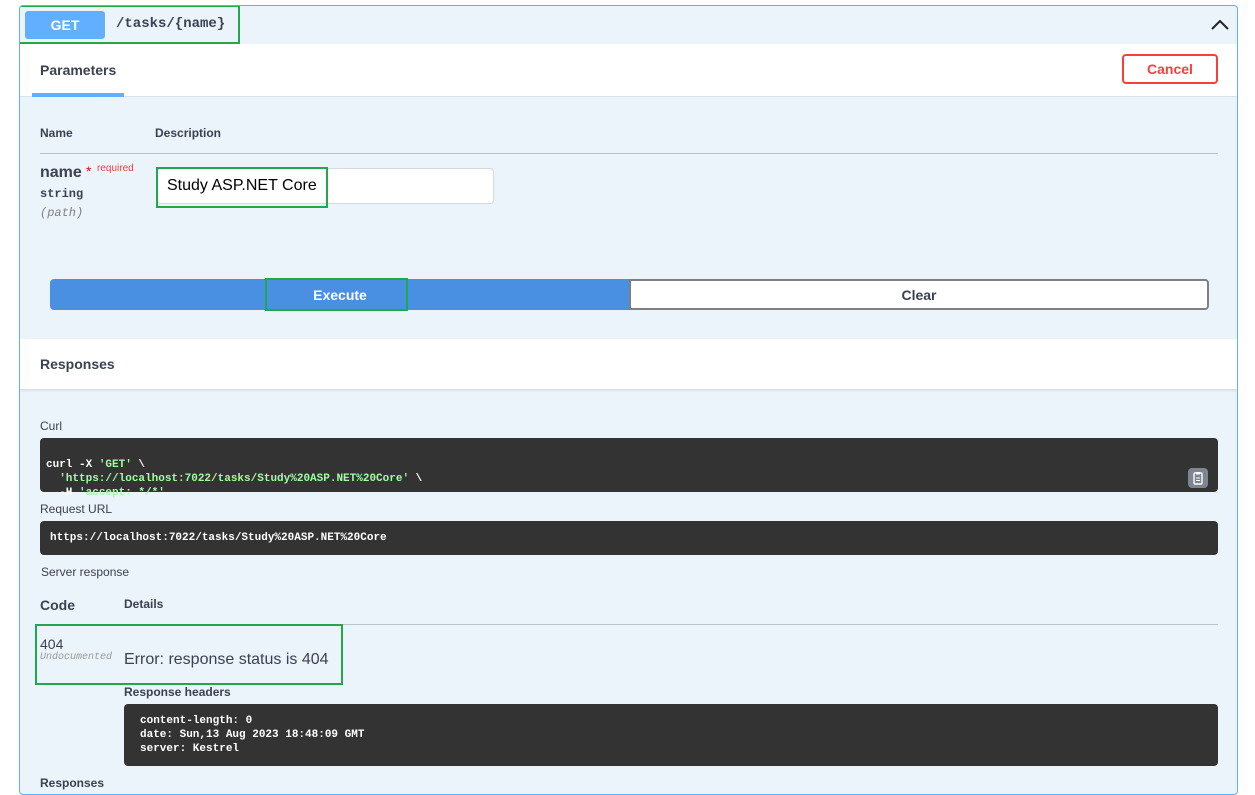  Describe the element at coordinates (1198, 478) in the screenshot. I see `clipboard-icon` at that location.